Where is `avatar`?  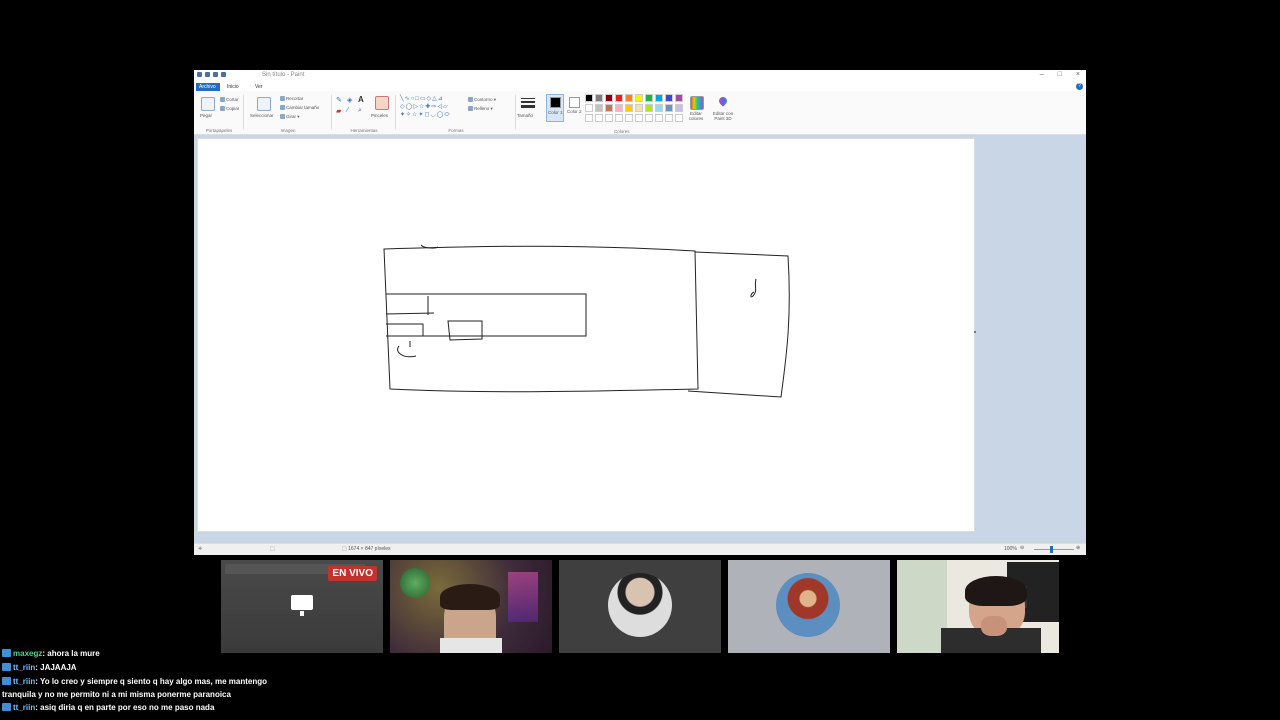 avatar is located at coordinates (808, 605).